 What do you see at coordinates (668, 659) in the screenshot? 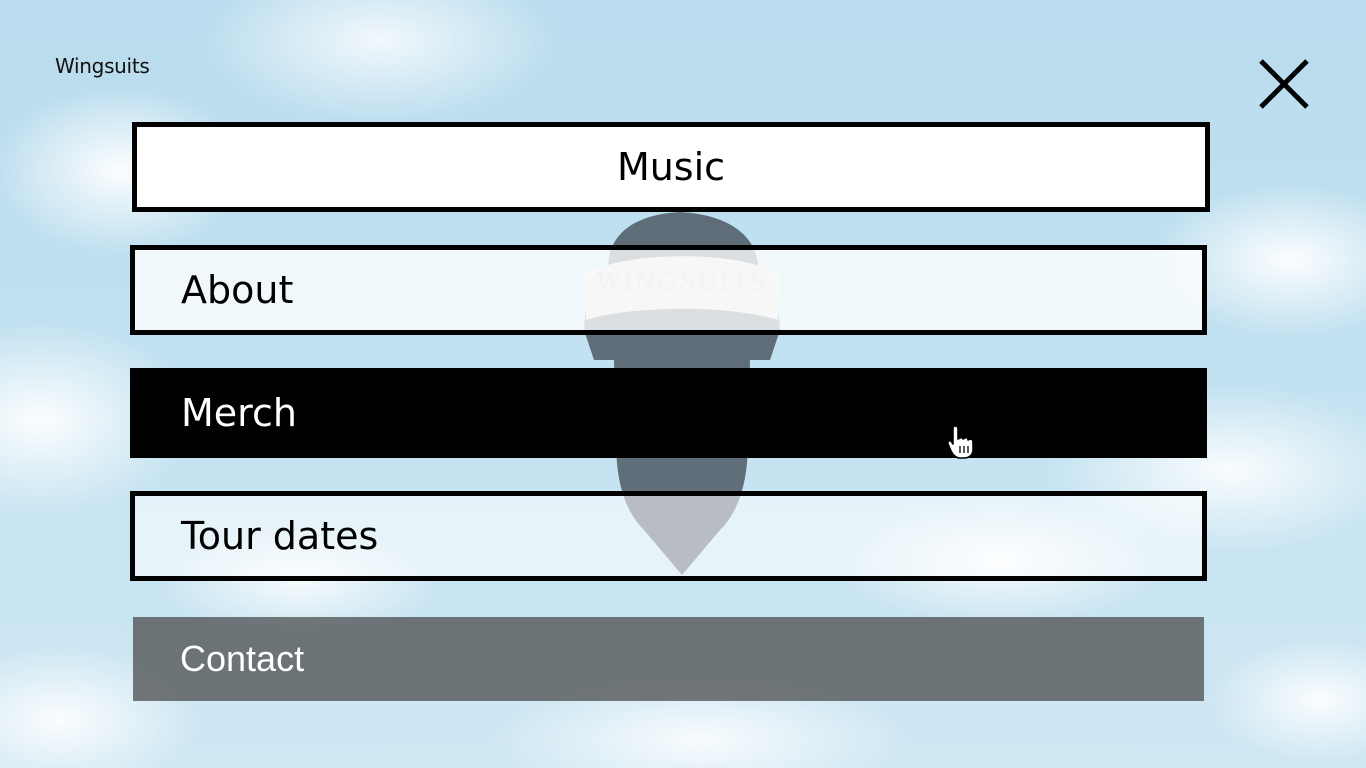
I see `menu-item-contact: Contact` at bounding box center [668, 659].